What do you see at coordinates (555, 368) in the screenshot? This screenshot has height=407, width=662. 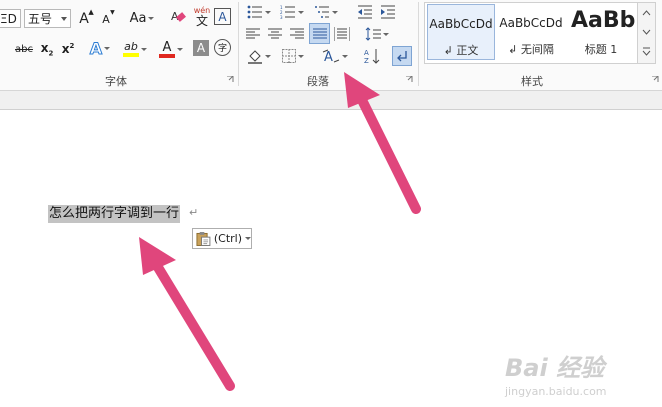 I see `watermark-logo: Bai 经验` at bounding box center [555, 368].